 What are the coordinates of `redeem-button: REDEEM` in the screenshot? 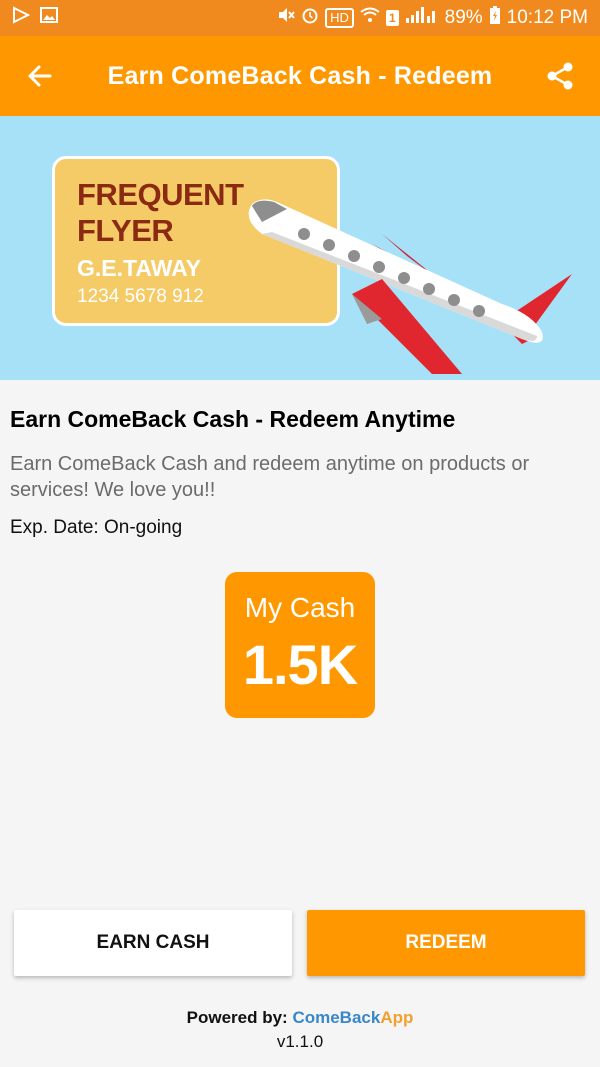 It's located at (446, 943).